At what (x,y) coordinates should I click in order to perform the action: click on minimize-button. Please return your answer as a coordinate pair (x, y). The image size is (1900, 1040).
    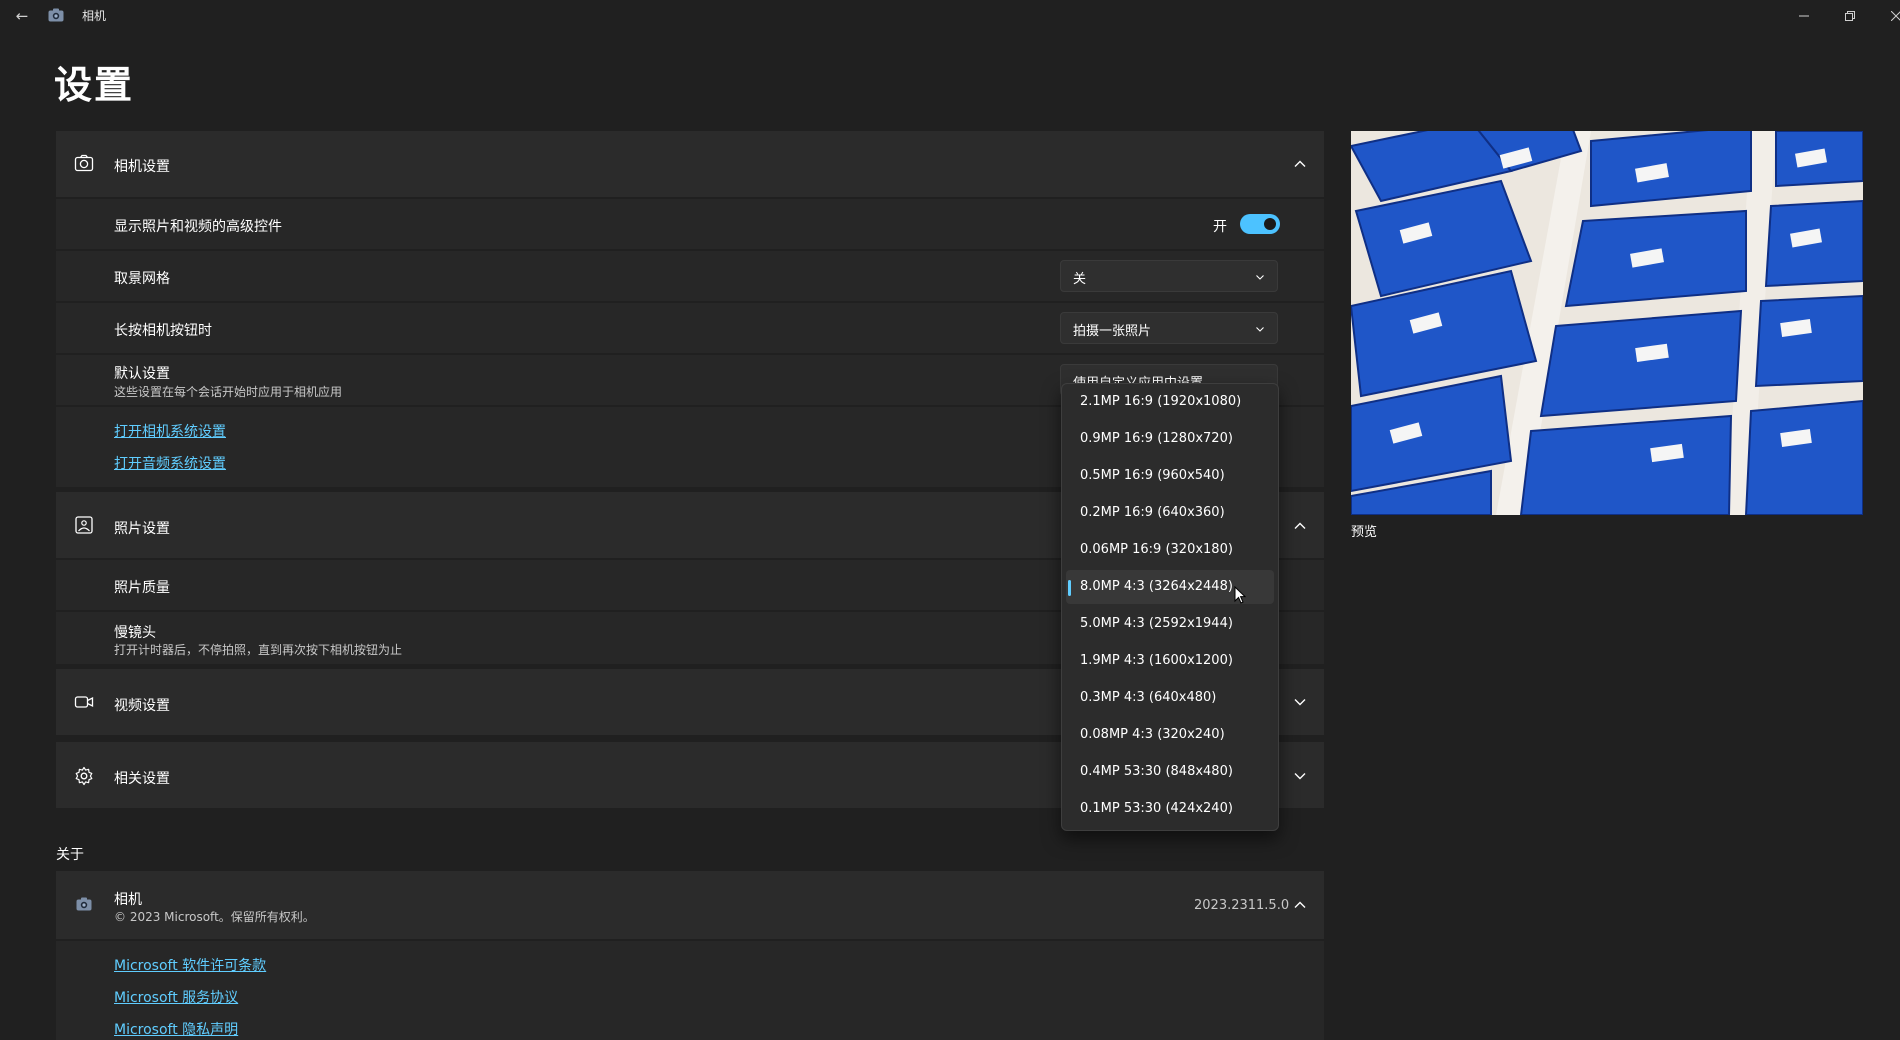
    Looking at the image, I should click on (1804, 16).